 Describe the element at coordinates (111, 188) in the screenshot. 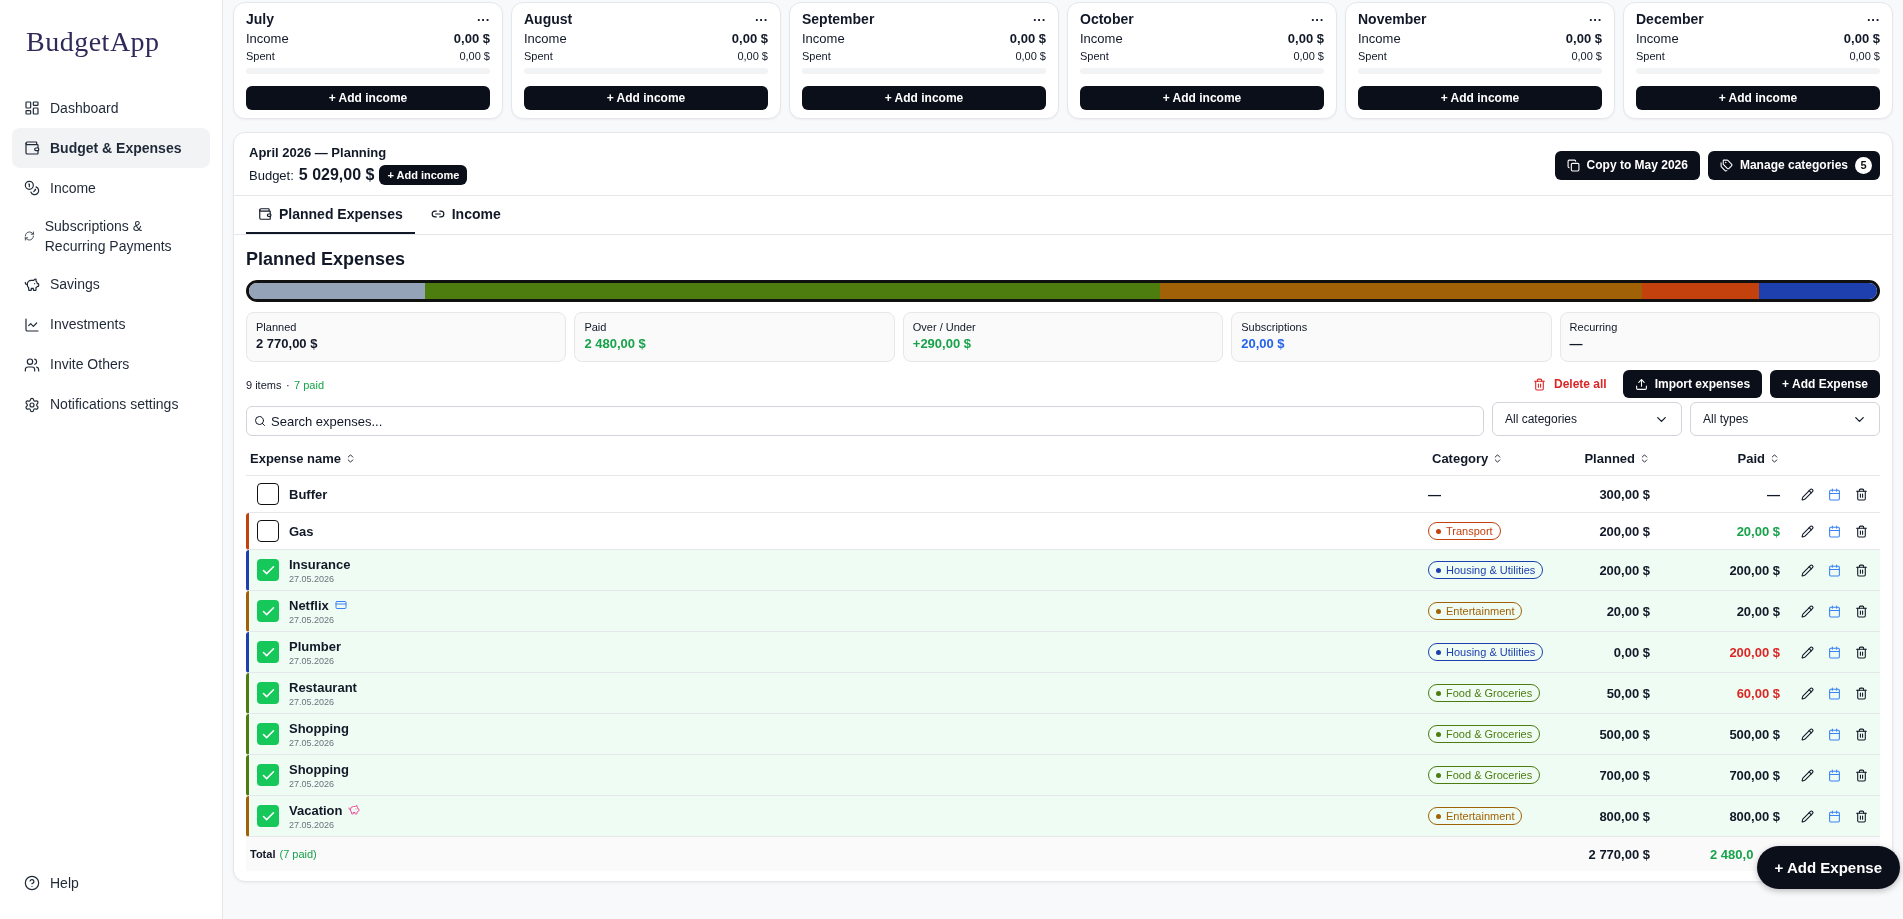

I see `sidebar-item: Income` at that location.